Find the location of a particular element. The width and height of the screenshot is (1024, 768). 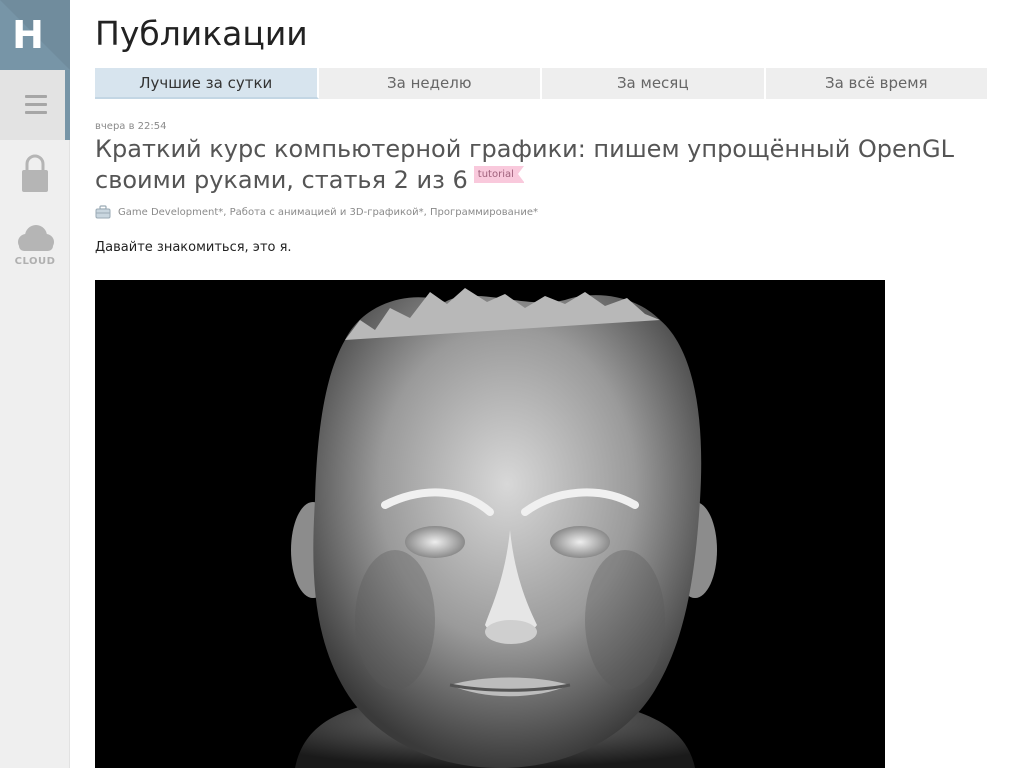

tutorial-tag: tutorial is located at coordinates (498, 174).